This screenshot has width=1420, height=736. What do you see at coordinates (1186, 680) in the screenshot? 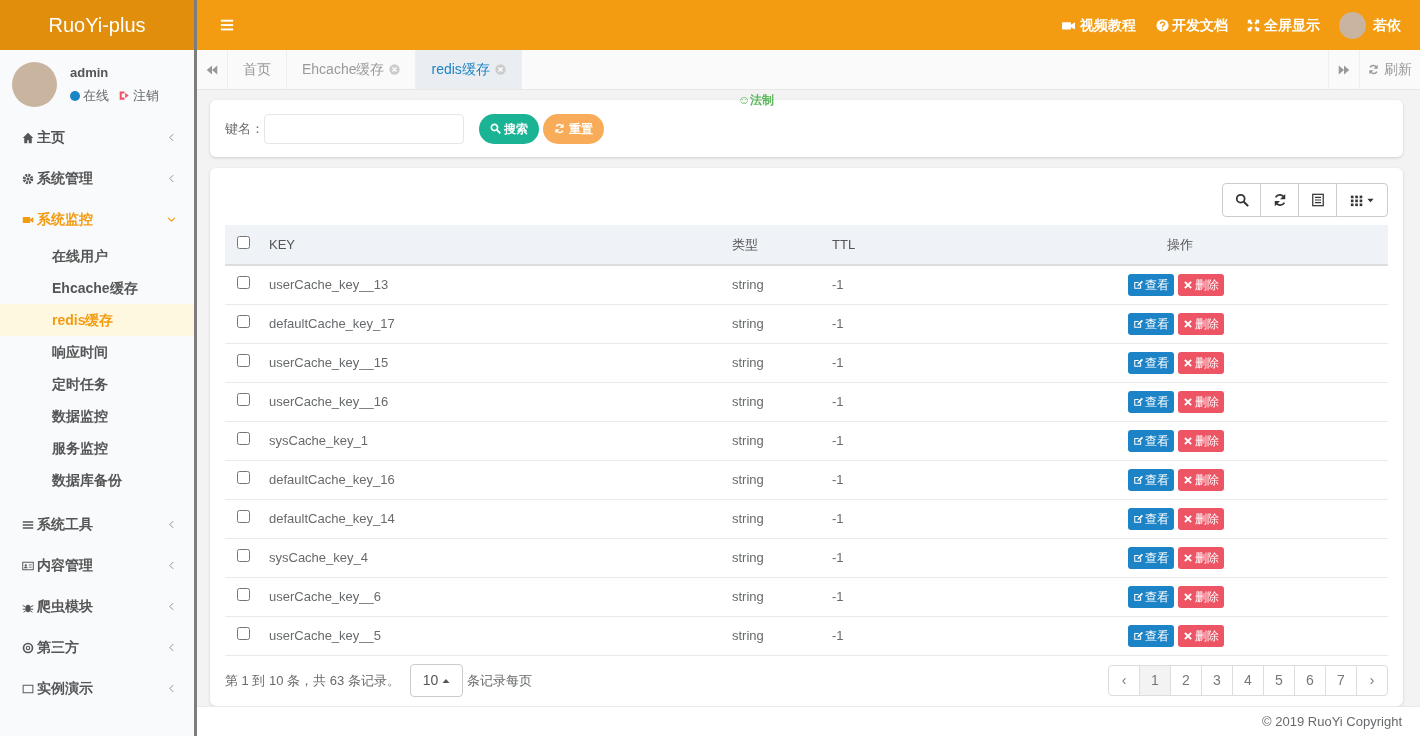
I see `page-button: 2` at bounding box center [1186, 680].